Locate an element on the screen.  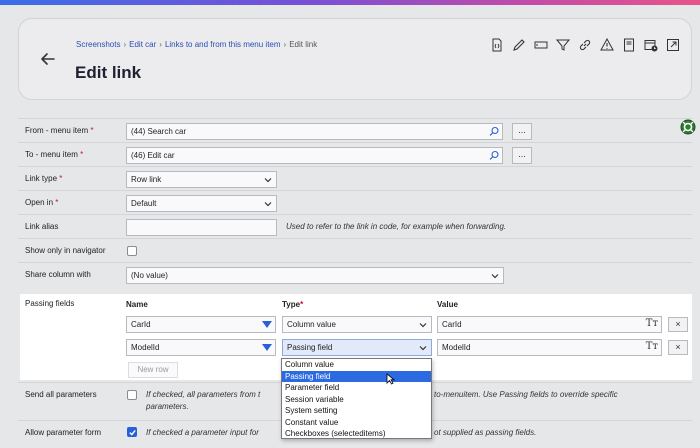
toolbar is located at coordinates (584, 45).